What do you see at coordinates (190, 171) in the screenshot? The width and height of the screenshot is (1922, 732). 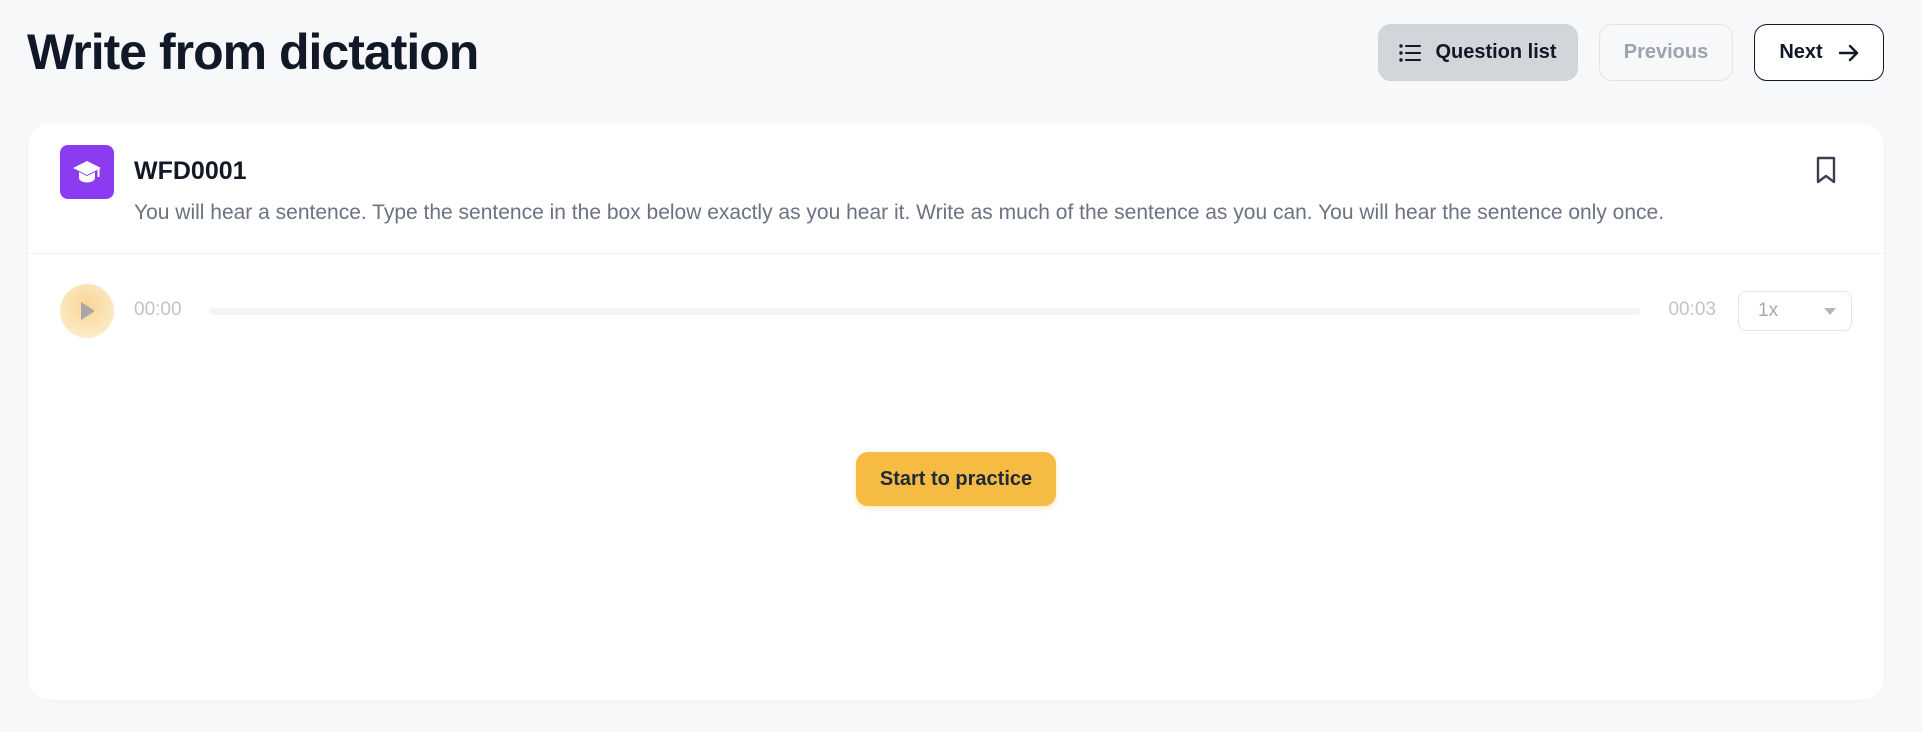 I see `question-id: WFD0001` at bounding box center [190, 171].